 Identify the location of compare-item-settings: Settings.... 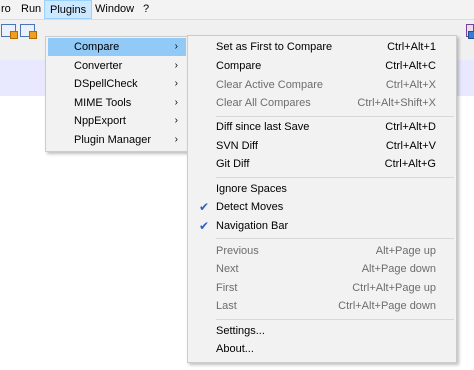
(322, 331).